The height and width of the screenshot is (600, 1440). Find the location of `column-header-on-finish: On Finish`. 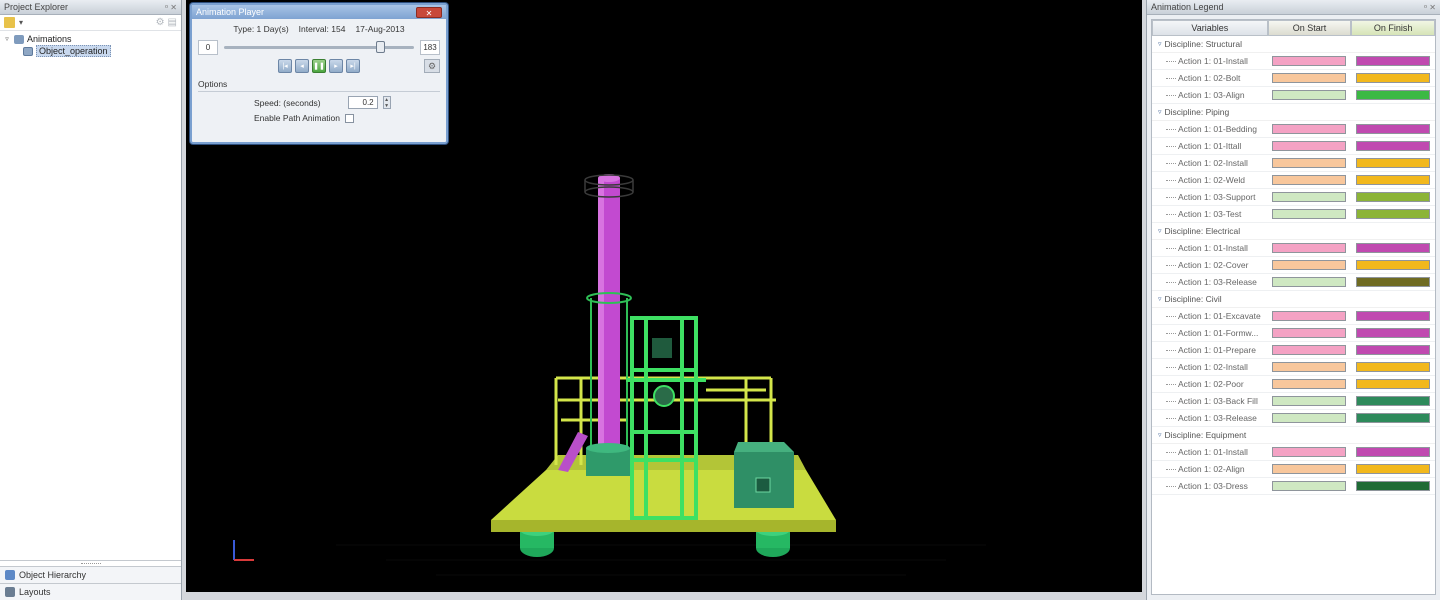

column-header-on-finish: On Finish is located at coordinates (1393, 28).